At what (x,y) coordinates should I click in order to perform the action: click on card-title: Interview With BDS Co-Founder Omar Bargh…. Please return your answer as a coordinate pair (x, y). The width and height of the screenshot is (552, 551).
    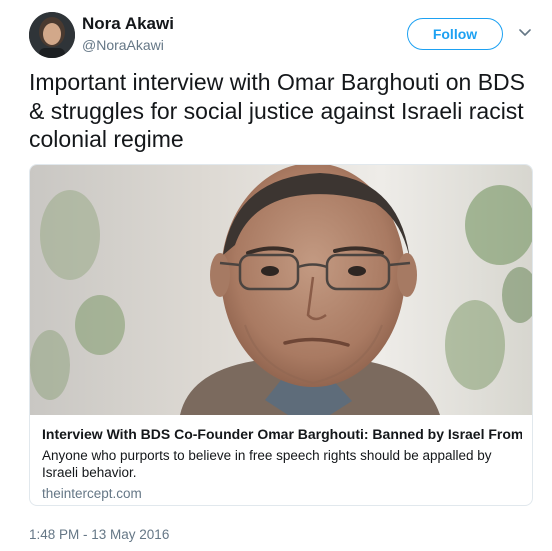
    Looking at the image, I should click on (282, 434).